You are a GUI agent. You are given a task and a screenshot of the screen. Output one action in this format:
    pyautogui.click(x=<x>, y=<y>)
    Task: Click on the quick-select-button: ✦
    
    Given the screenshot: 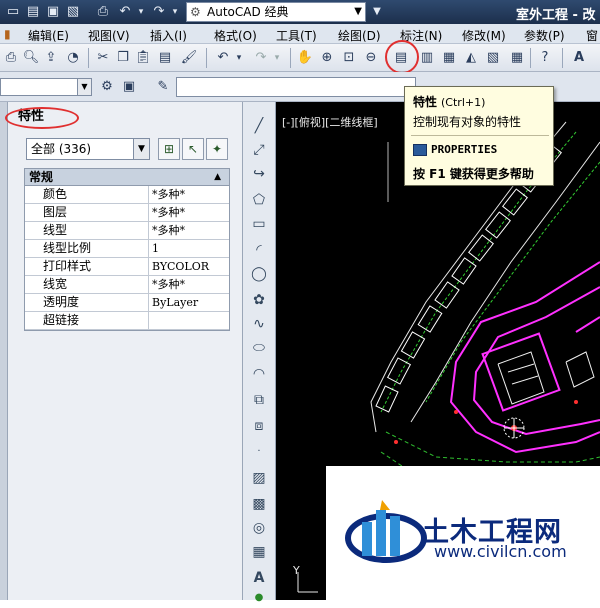 What is the action you would take?
    pyautogui.click(x=217, y=149)
    